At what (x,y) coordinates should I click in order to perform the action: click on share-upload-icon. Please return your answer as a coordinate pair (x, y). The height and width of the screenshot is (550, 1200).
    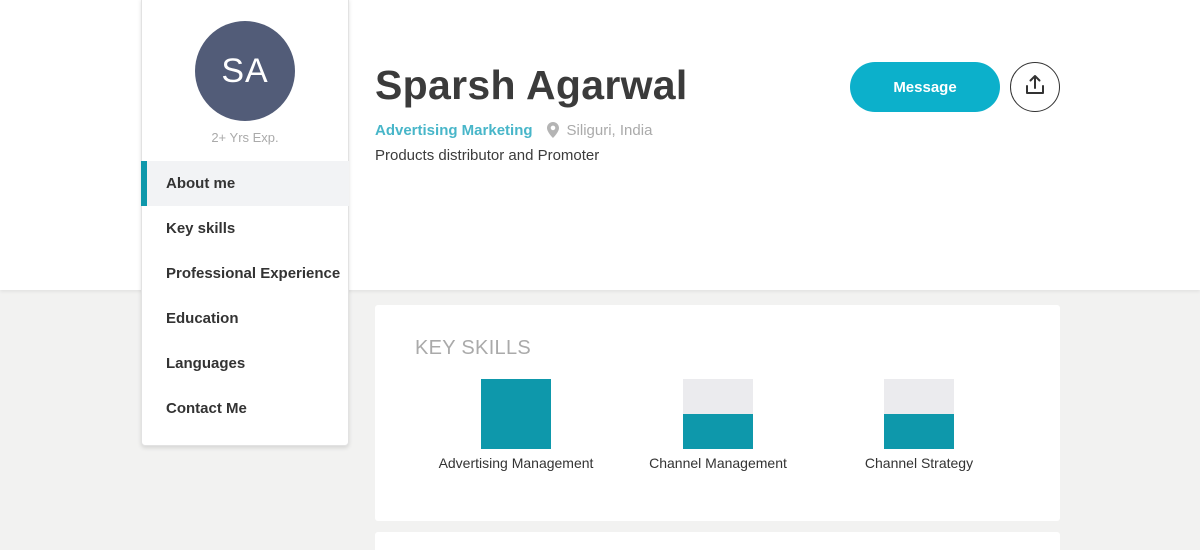
    Looking at the image, I should click on (1035, 87).